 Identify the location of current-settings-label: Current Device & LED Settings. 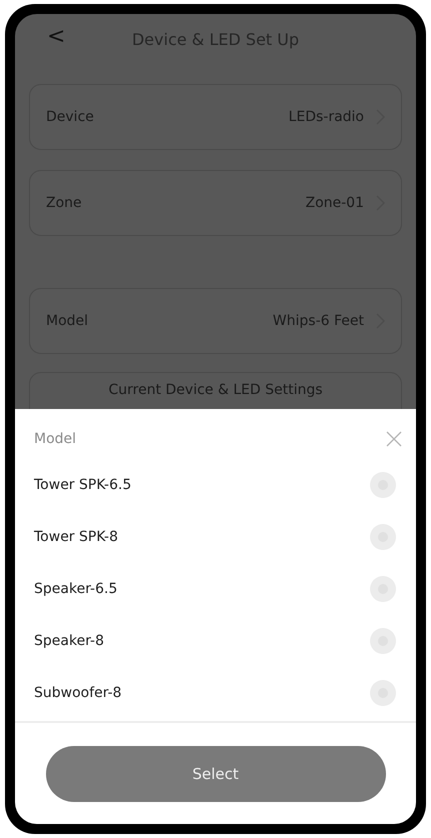
(215, 390).